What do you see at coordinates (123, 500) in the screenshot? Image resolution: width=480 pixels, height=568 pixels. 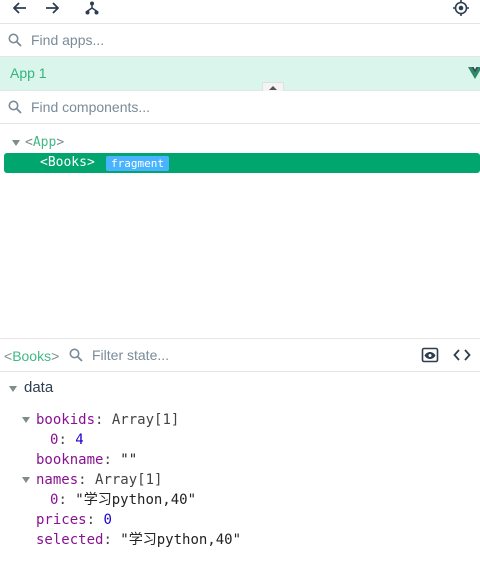 I see `prop-names-item: 0: "学习python,40"` at bounding box center [123, 500].